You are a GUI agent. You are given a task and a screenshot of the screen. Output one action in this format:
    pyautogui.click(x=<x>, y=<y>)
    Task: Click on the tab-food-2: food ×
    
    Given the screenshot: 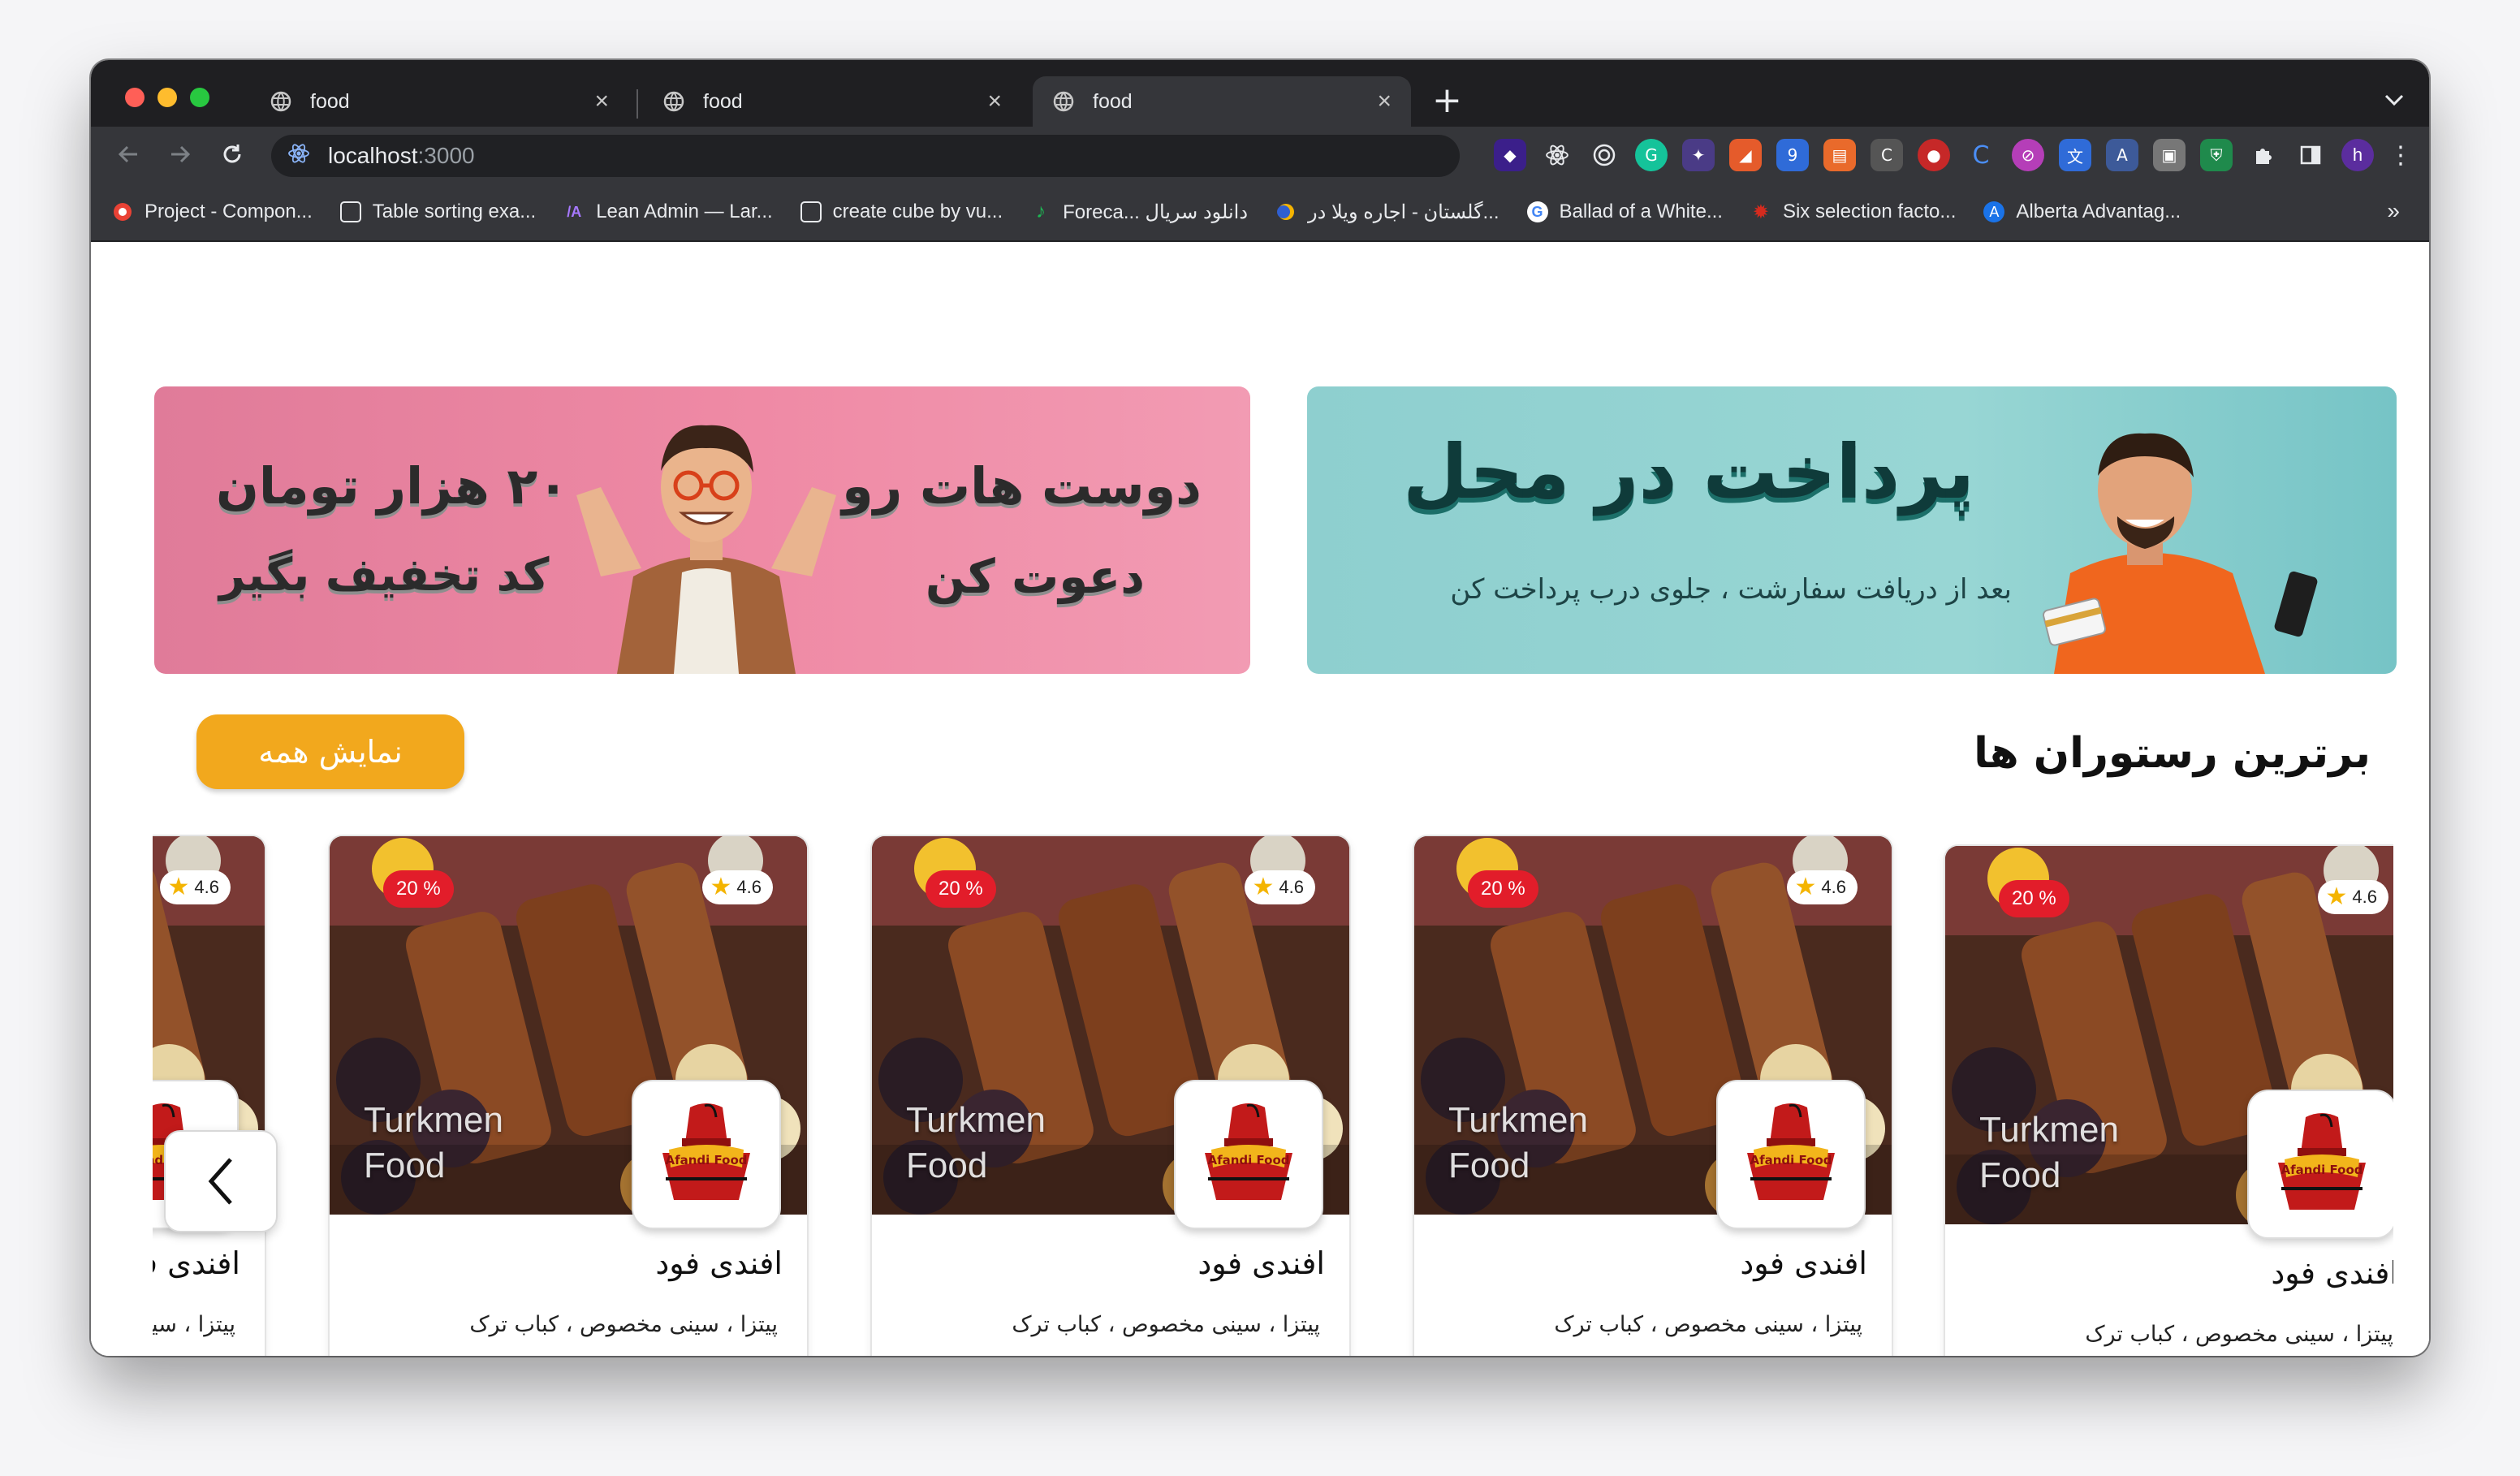 What is the action you would take?
    pyautogui.click(x=832, y=101)
    